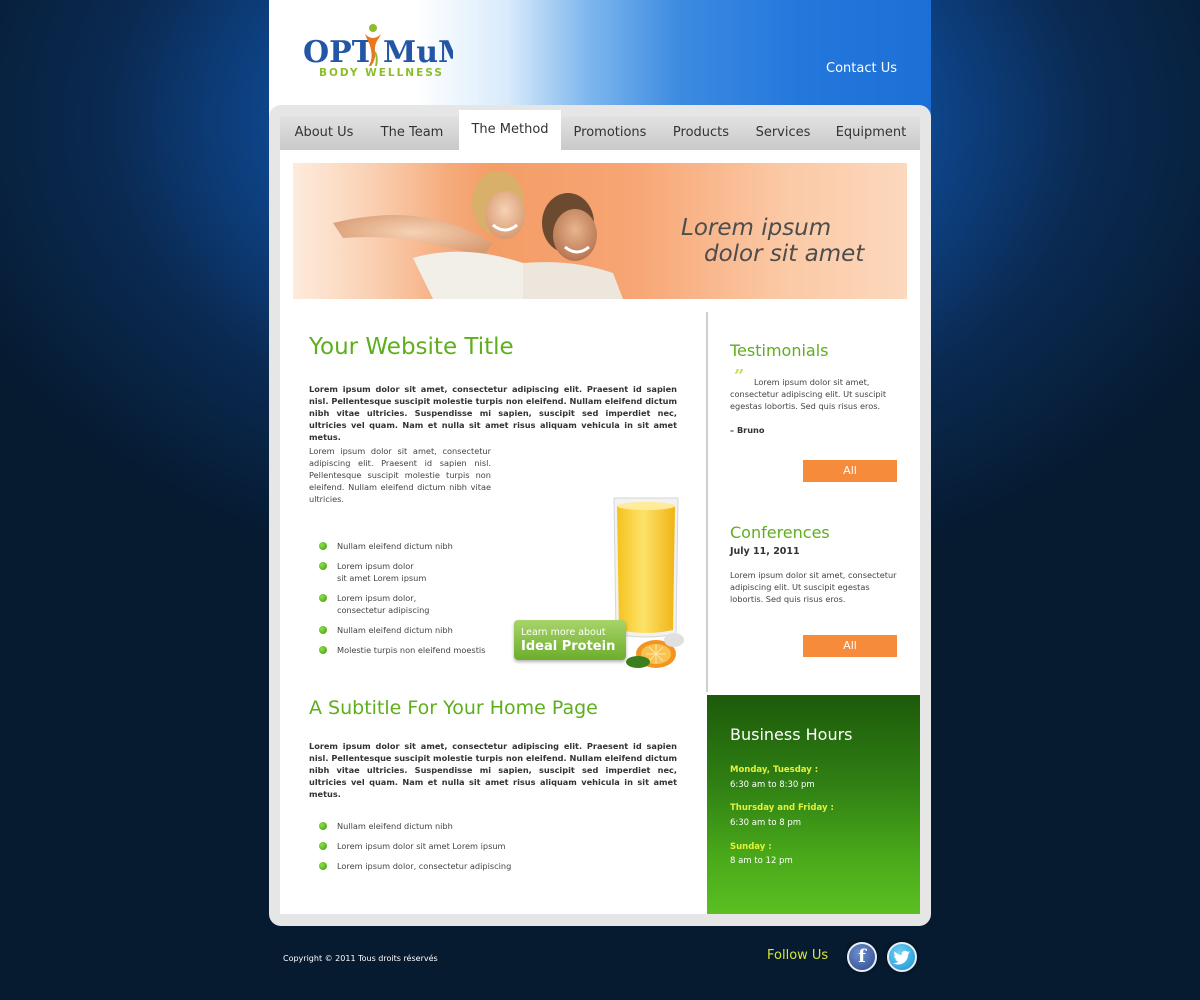 Image resolution: width=1200 pixels, height=1000 pixels. I want to click on twitter-icon, so click(902, 957).